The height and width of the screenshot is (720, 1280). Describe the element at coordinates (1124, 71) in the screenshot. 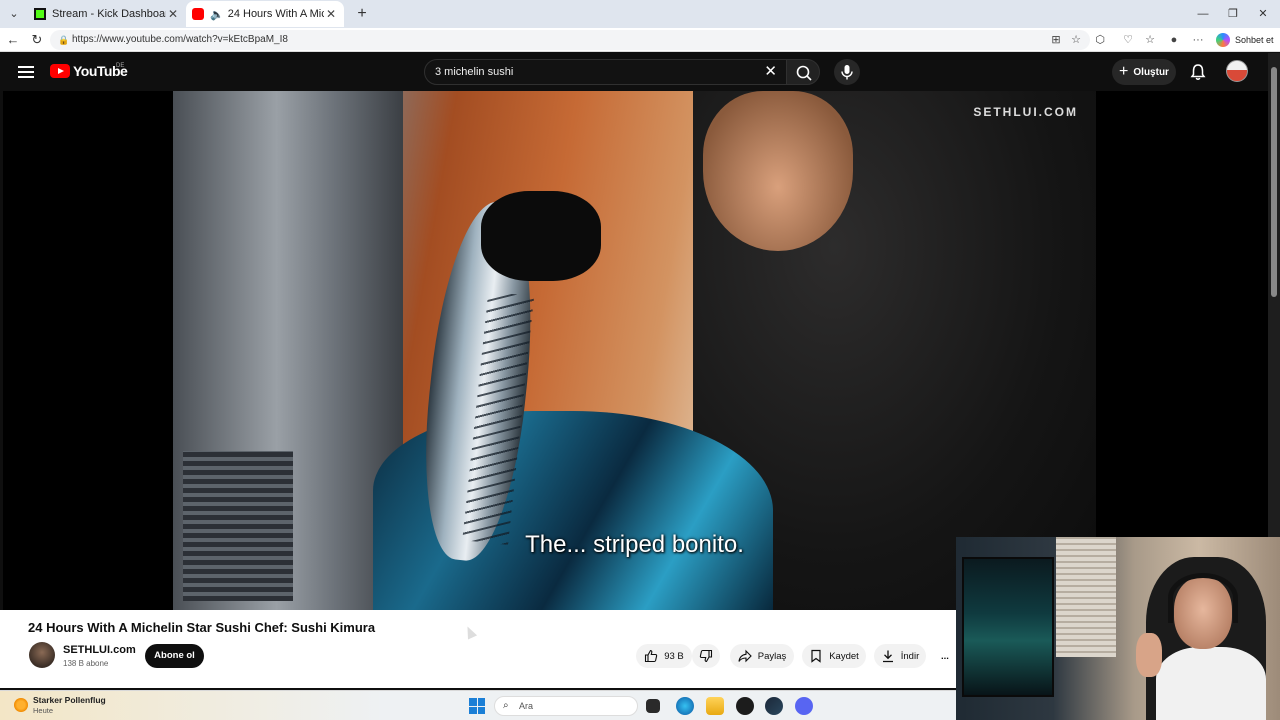

I see `plus-icon: +` at that location.